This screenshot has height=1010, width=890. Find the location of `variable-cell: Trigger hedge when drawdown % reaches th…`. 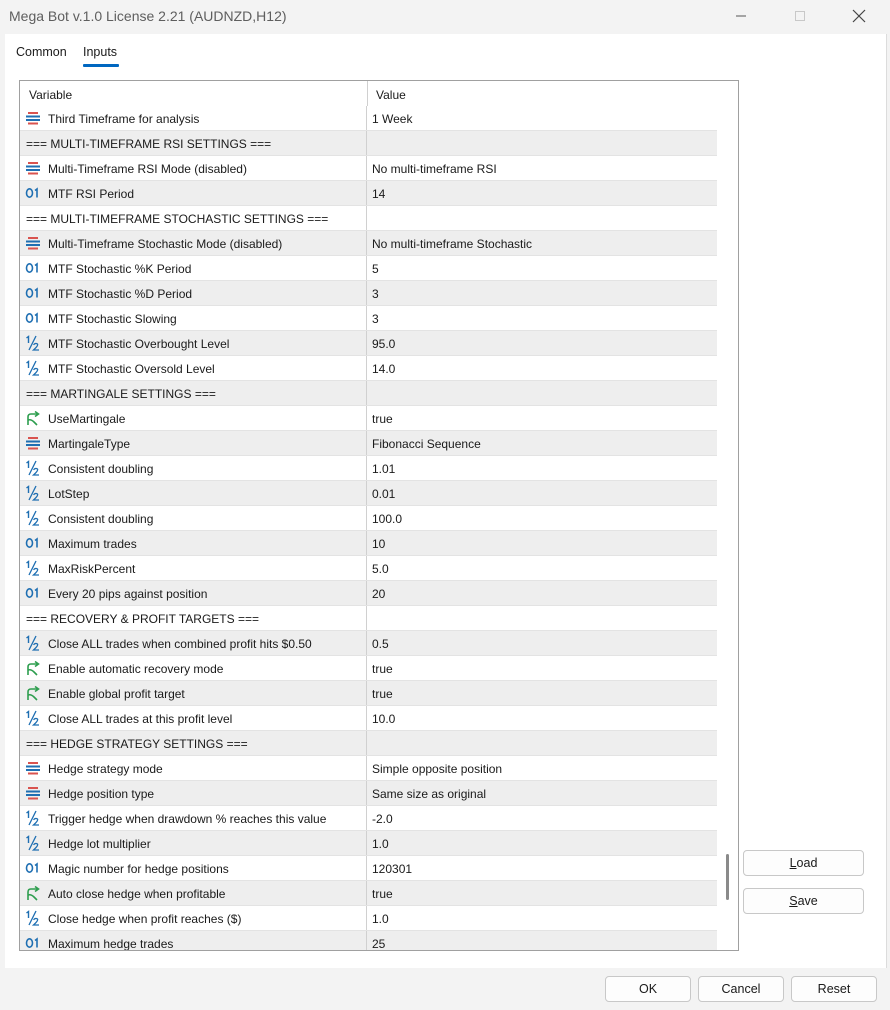

variable-cell: Trigger hedge when drawdown % reaches th… is located at coordinates (193, 818).